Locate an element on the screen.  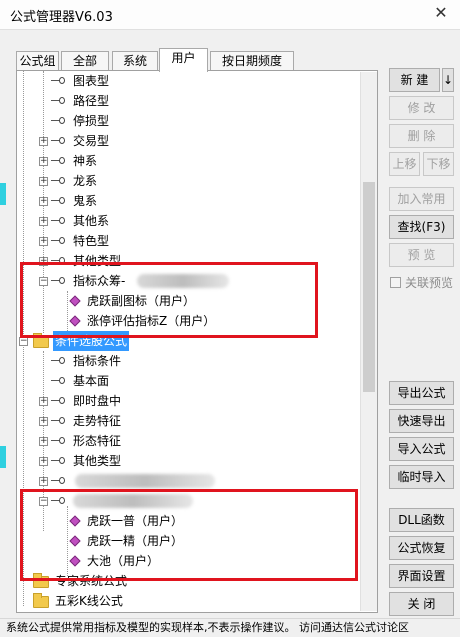
new-dropdown-arrow: ↓ is located at coordinates (448, 80).